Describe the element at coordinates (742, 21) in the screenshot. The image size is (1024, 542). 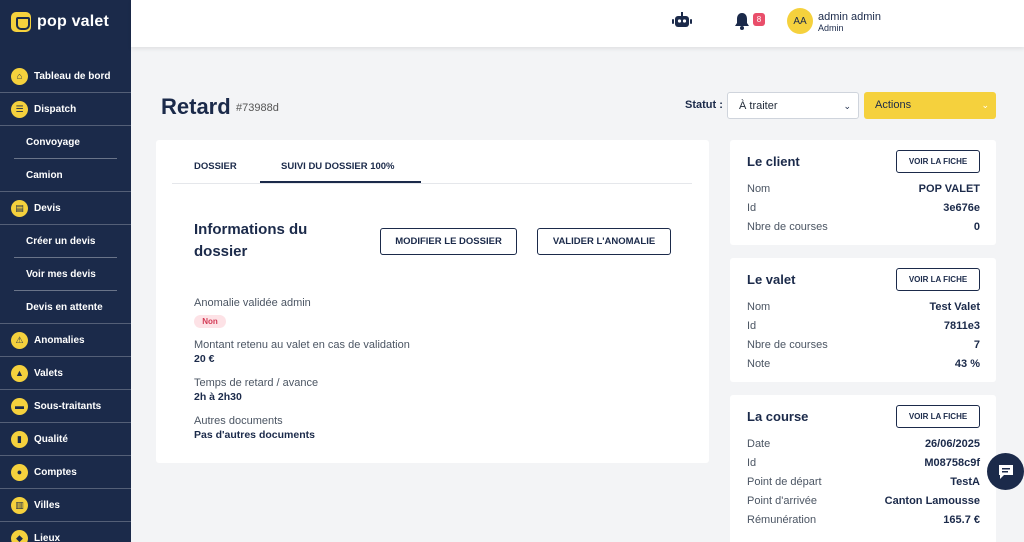
I see `bell-icon` at that location.